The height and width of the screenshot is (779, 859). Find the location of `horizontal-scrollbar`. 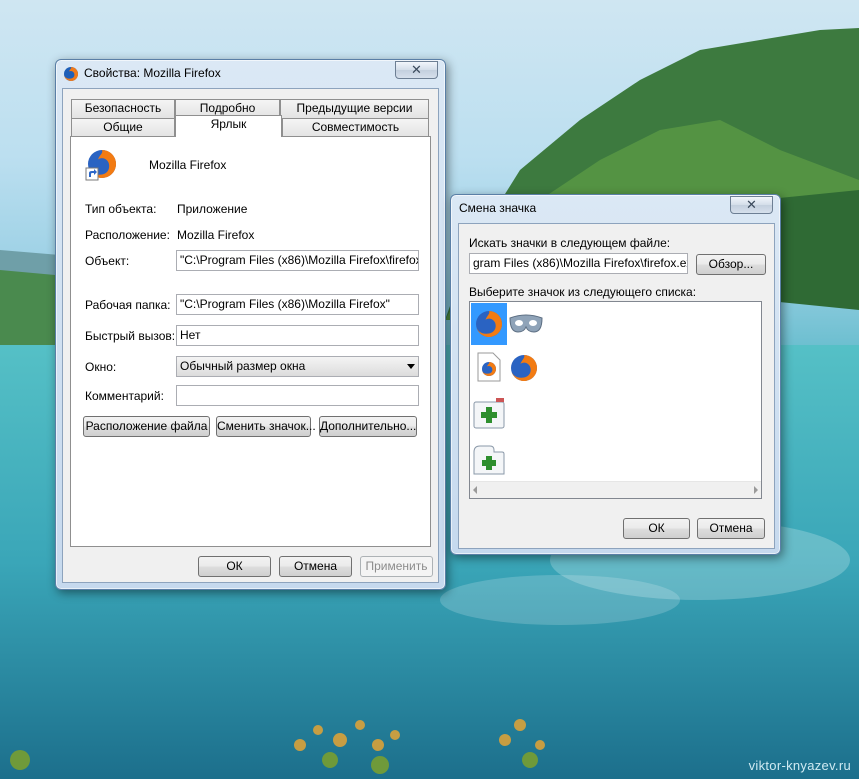

horizontal-scrollbar is located at coordinates (615, 489).